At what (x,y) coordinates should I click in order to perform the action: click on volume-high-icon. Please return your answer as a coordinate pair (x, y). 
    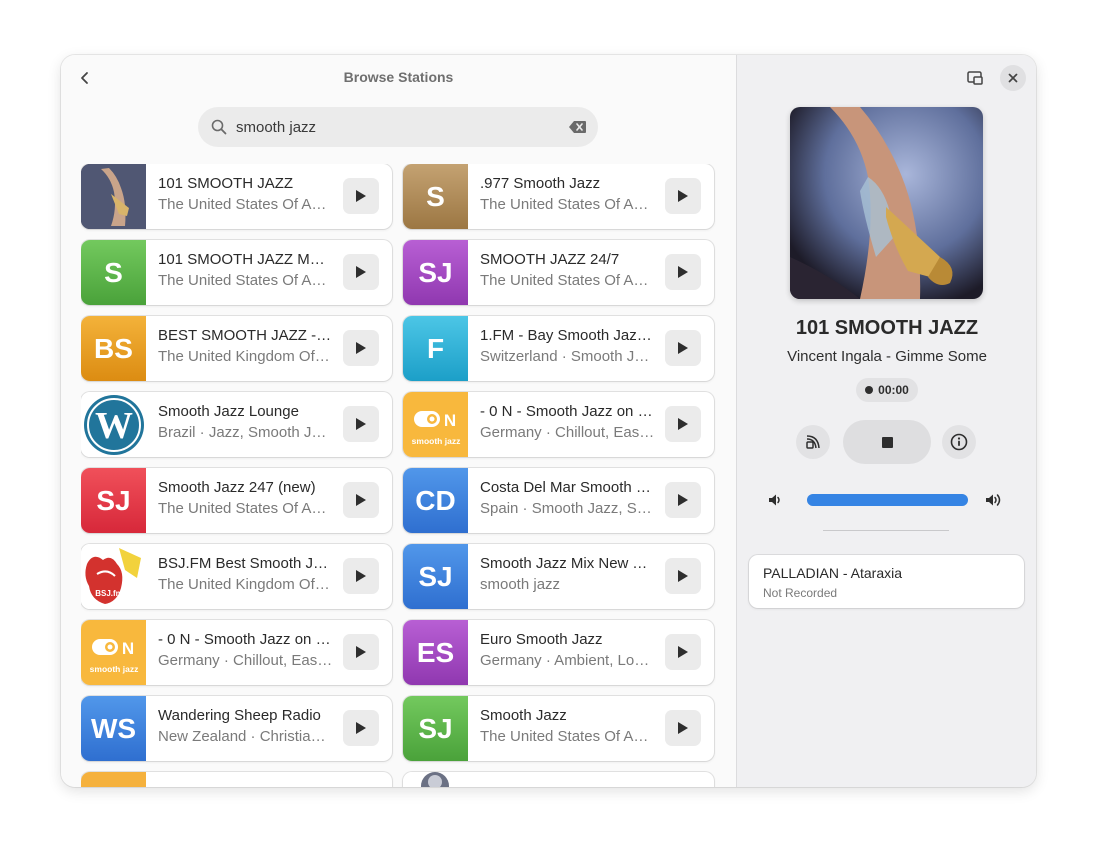
    Looking at the image, I should click on (994, 500).